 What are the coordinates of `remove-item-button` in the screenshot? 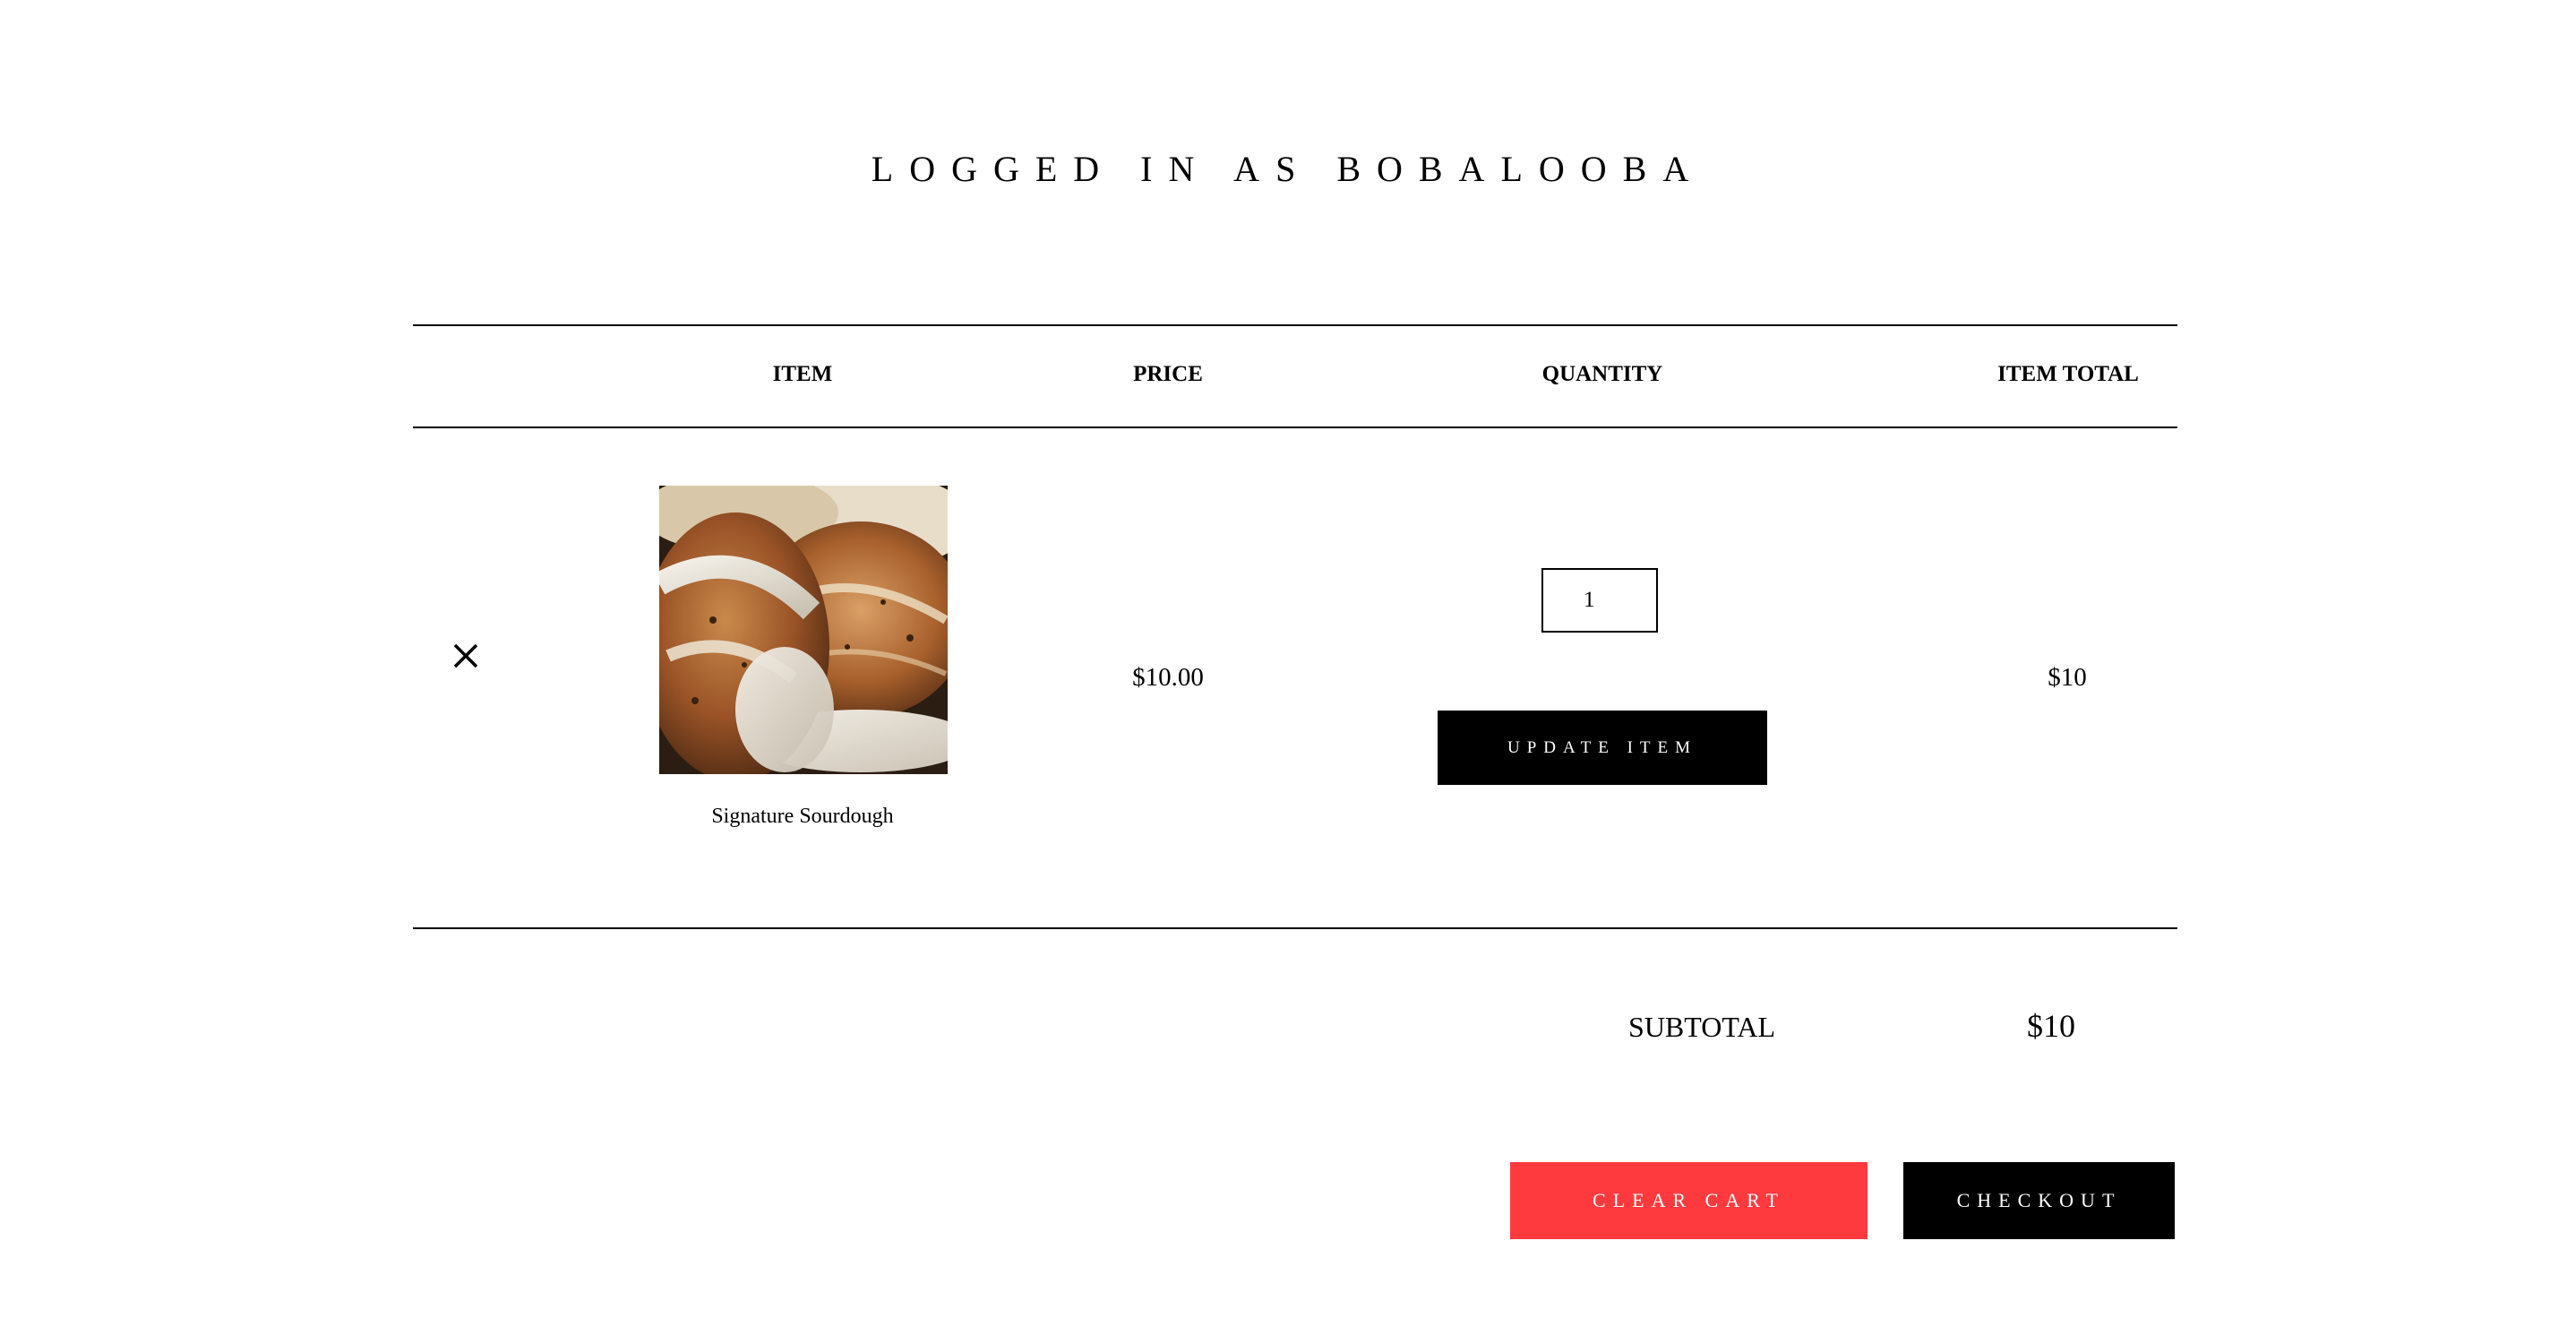 It's located at (466, 656).